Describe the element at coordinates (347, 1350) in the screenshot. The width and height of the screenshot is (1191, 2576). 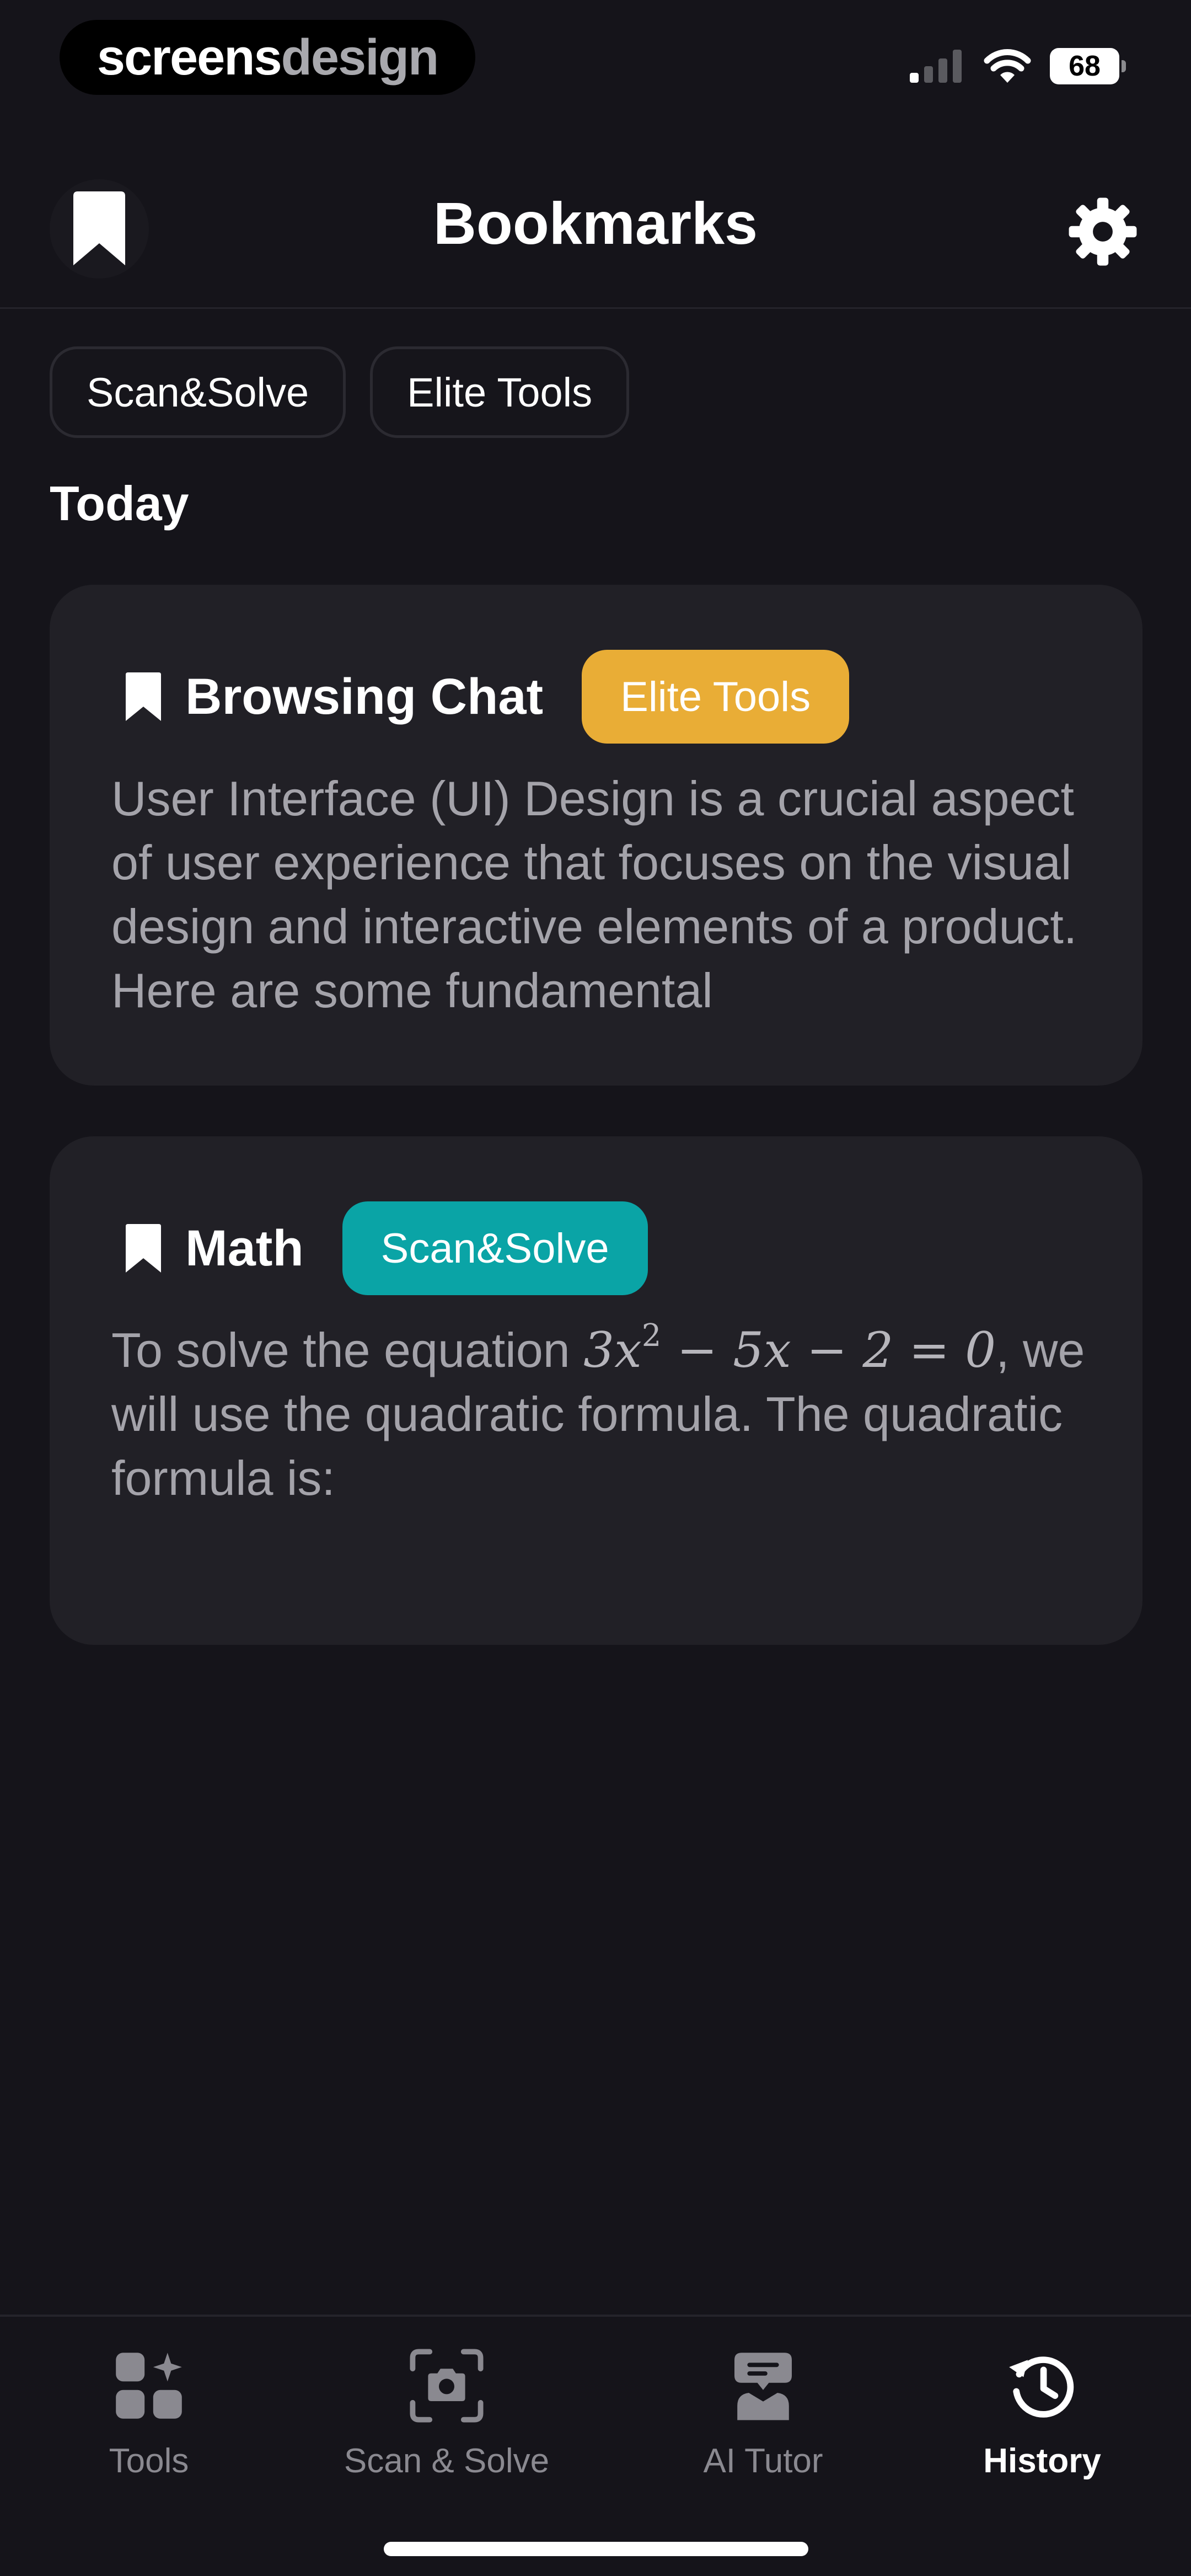
I see `preview-text-start: To solve the equation` at that location.